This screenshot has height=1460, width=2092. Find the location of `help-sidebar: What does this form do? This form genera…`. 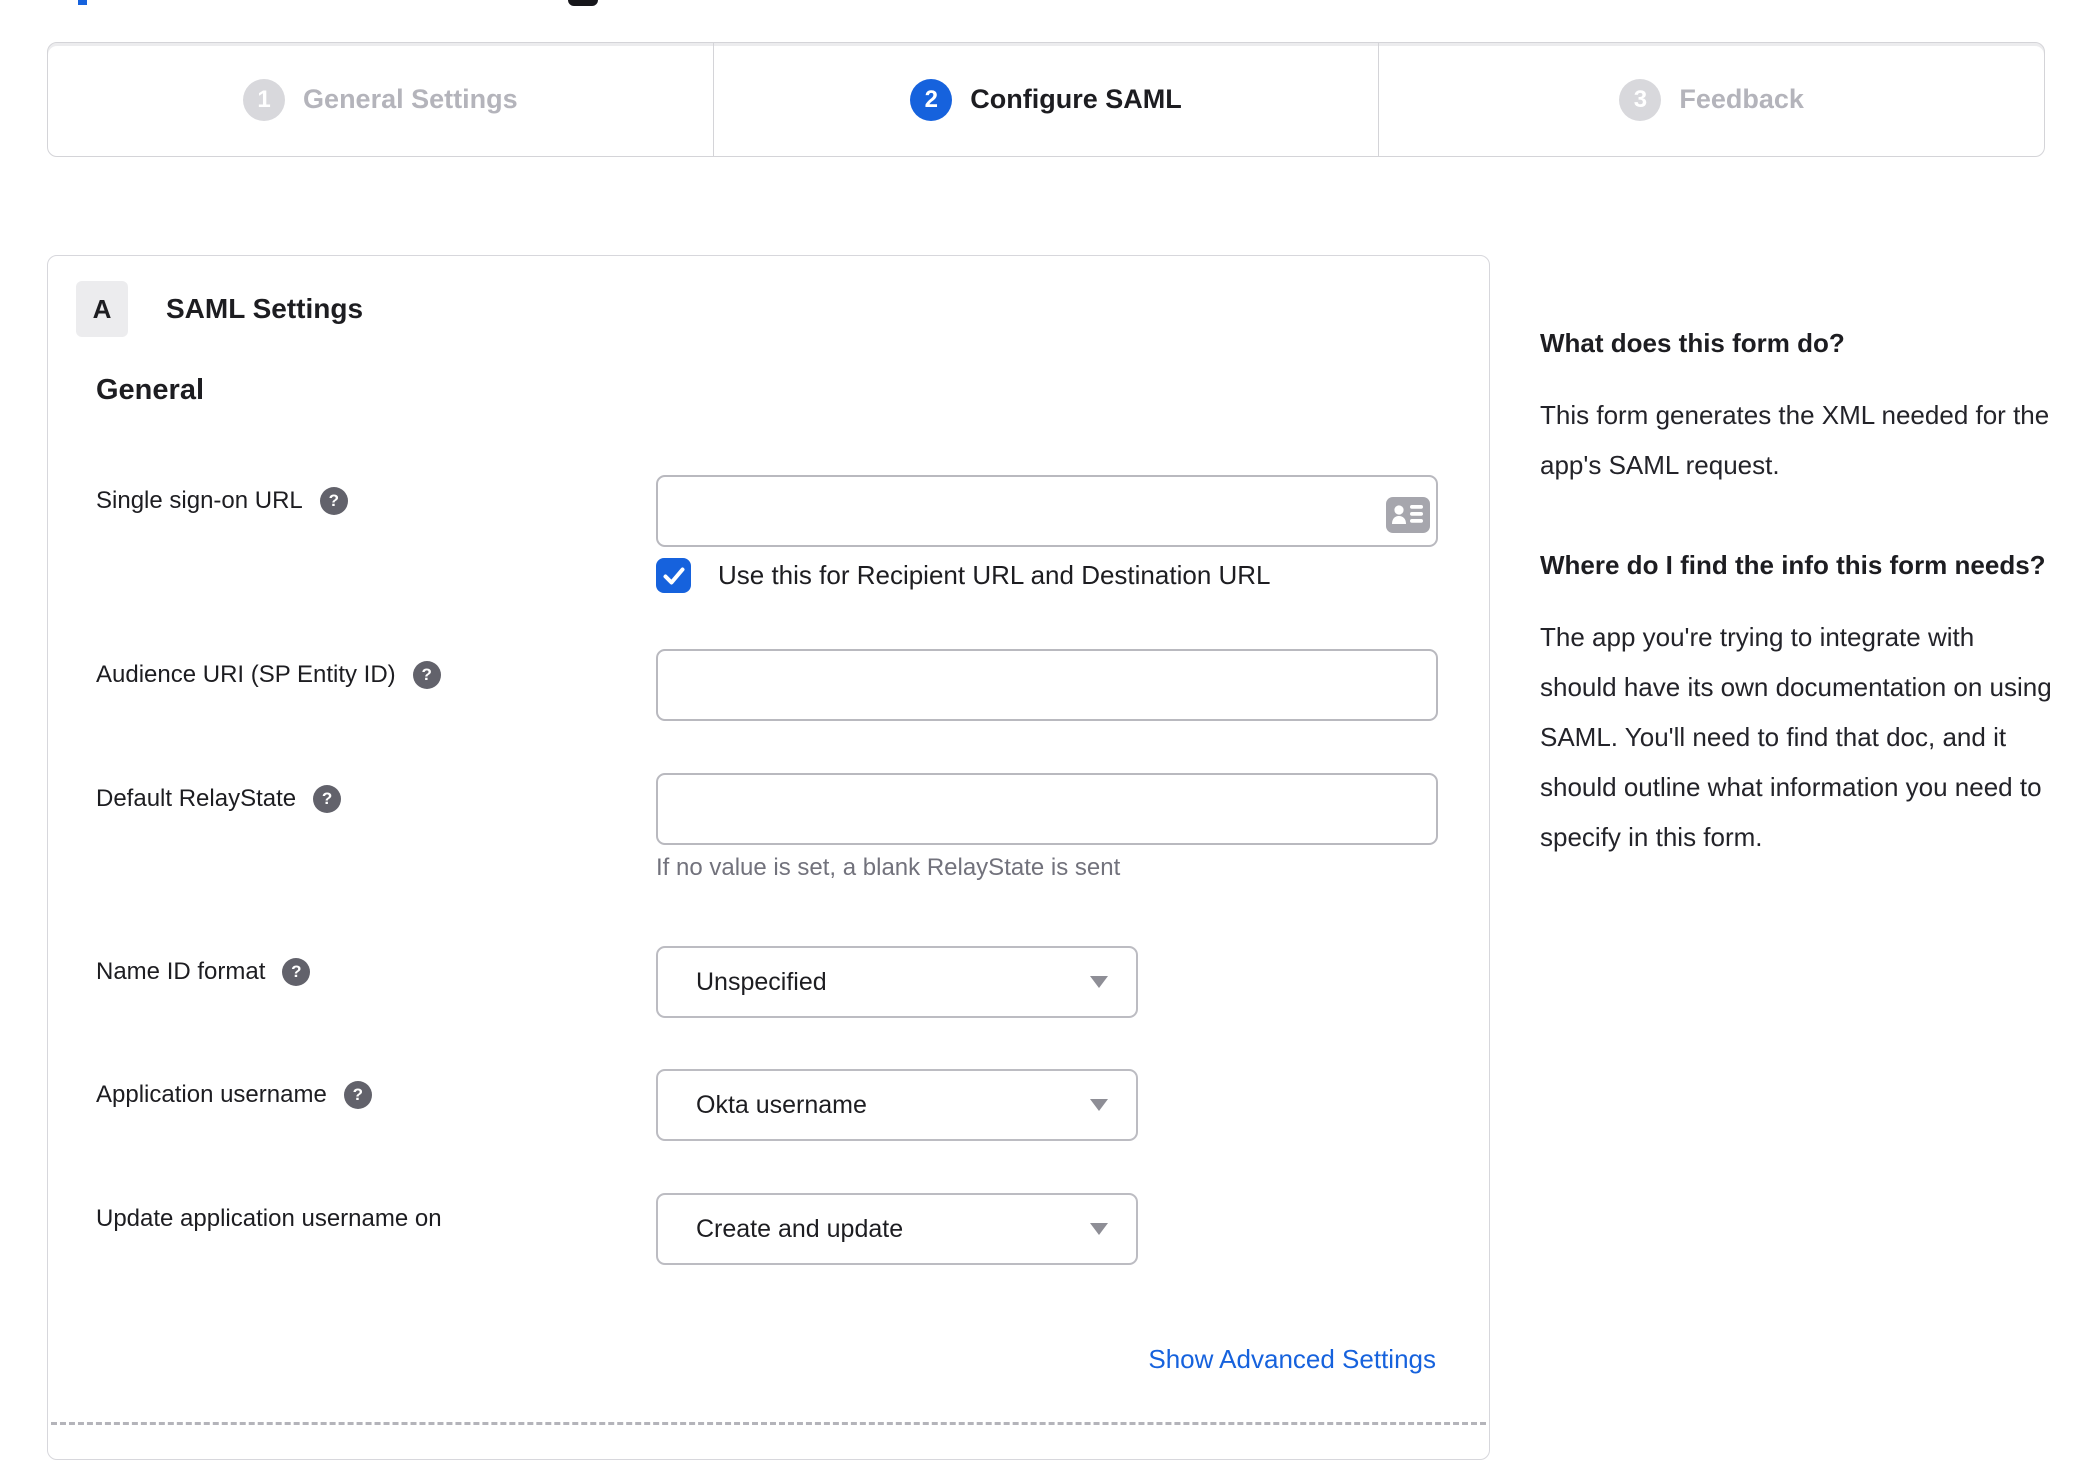

help-sidebar: What does this form do? This form genera… is located at coordinates (1798, 615).